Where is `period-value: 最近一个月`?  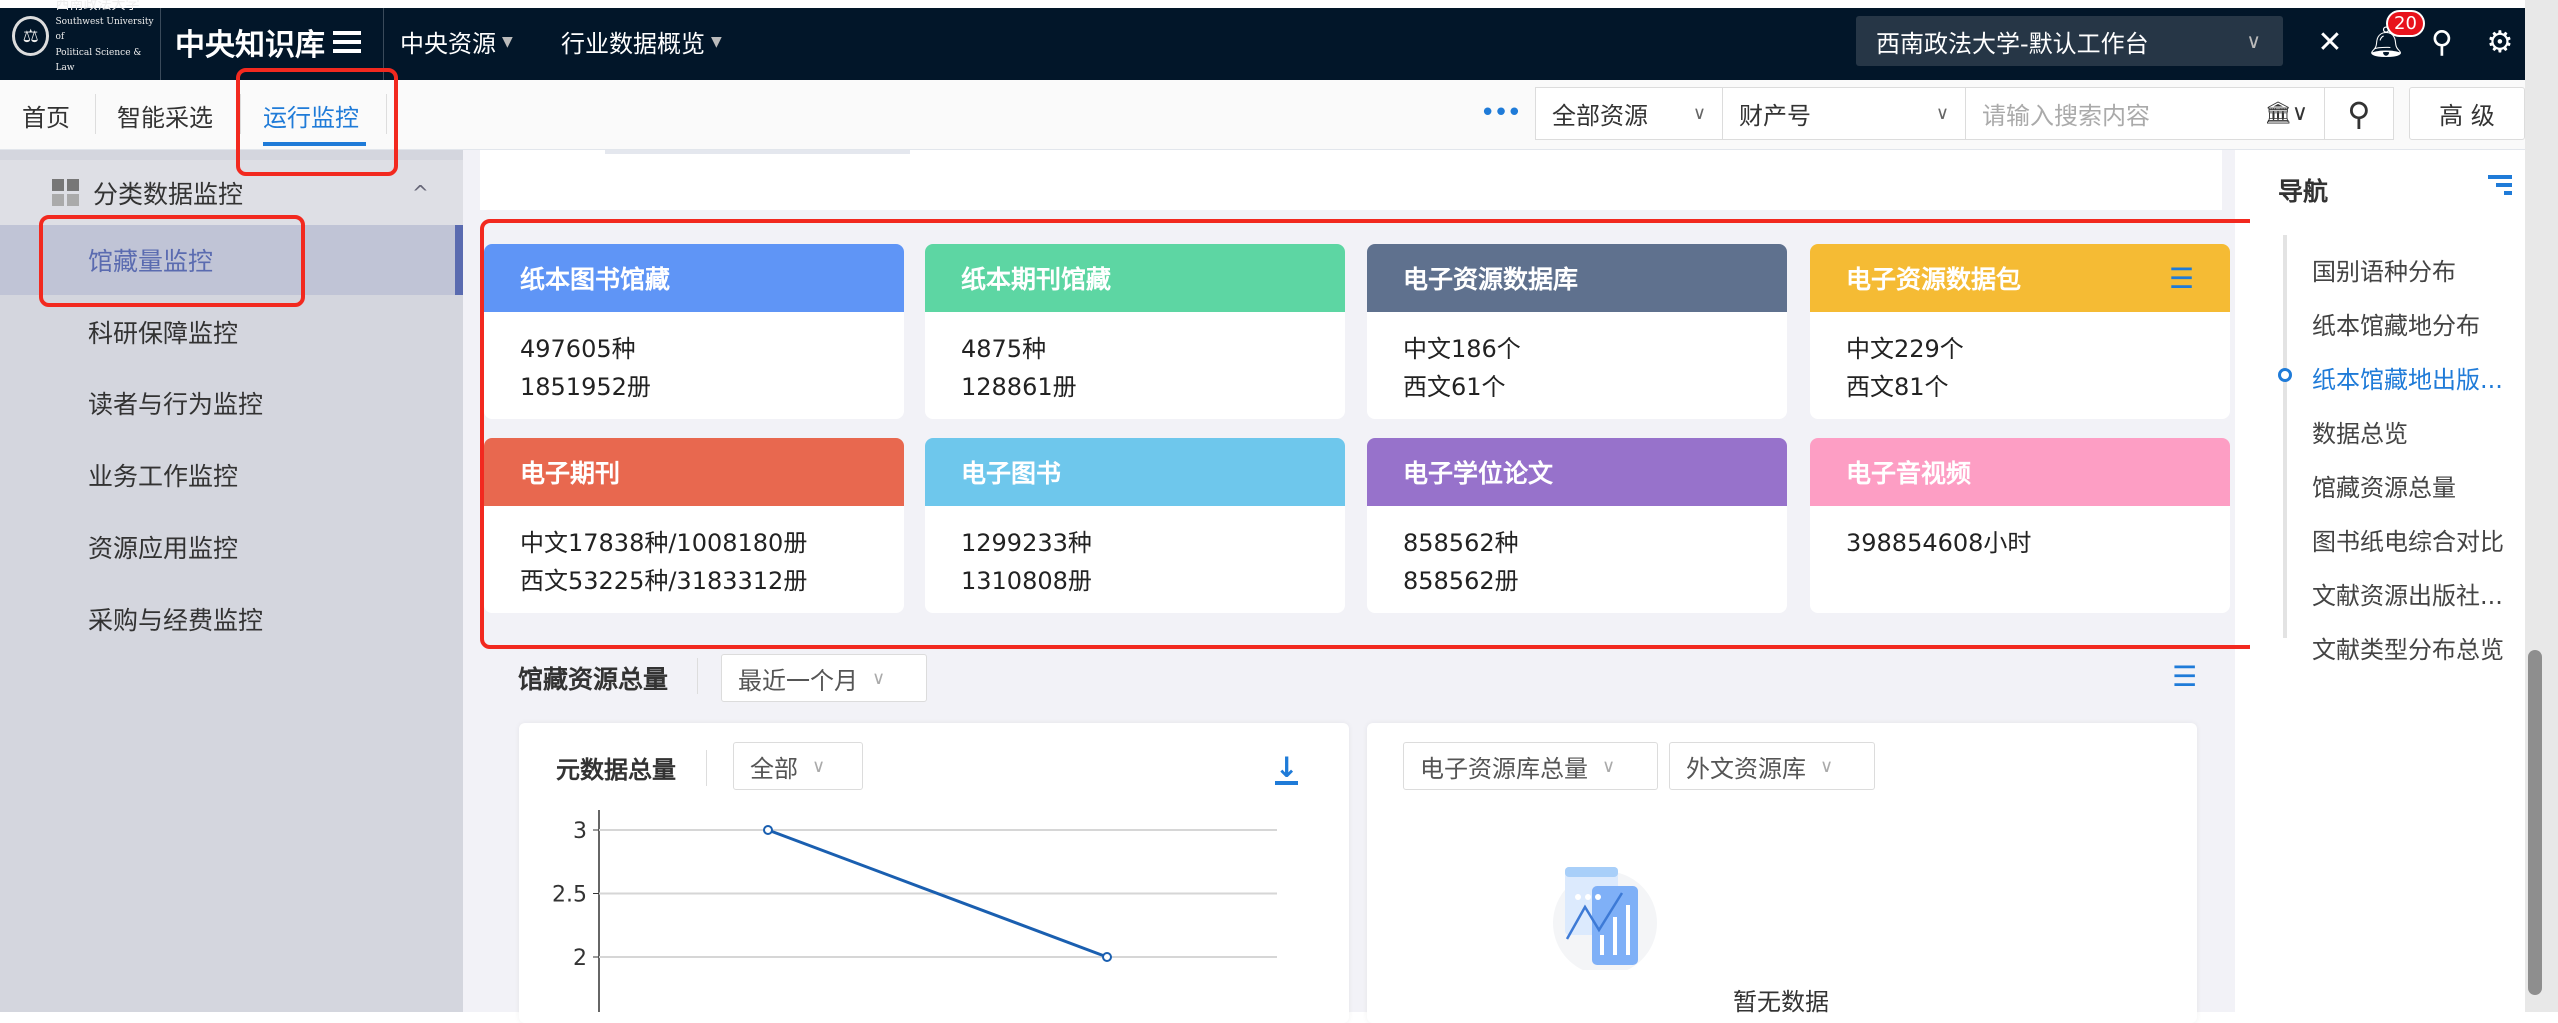 period-value: 最近一个月 is located at coordinates (798, 680).